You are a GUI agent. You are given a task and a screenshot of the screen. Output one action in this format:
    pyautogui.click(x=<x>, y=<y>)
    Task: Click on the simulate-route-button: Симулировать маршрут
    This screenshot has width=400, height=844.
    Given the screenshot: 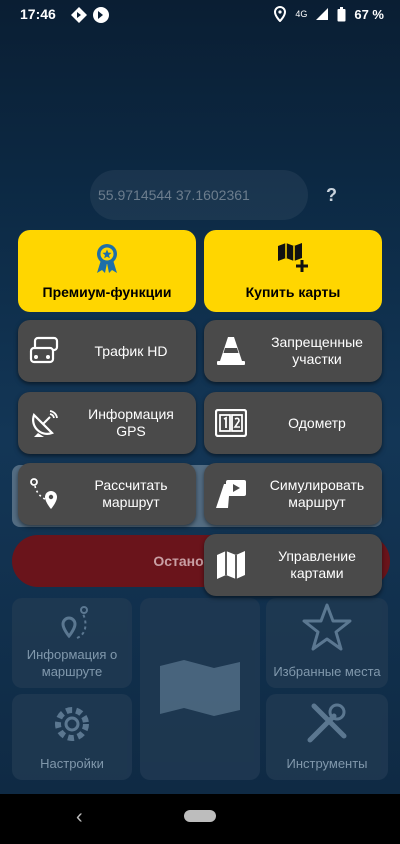 What is the action you would take?
    pyautogui.click(x=293, y=494)
    